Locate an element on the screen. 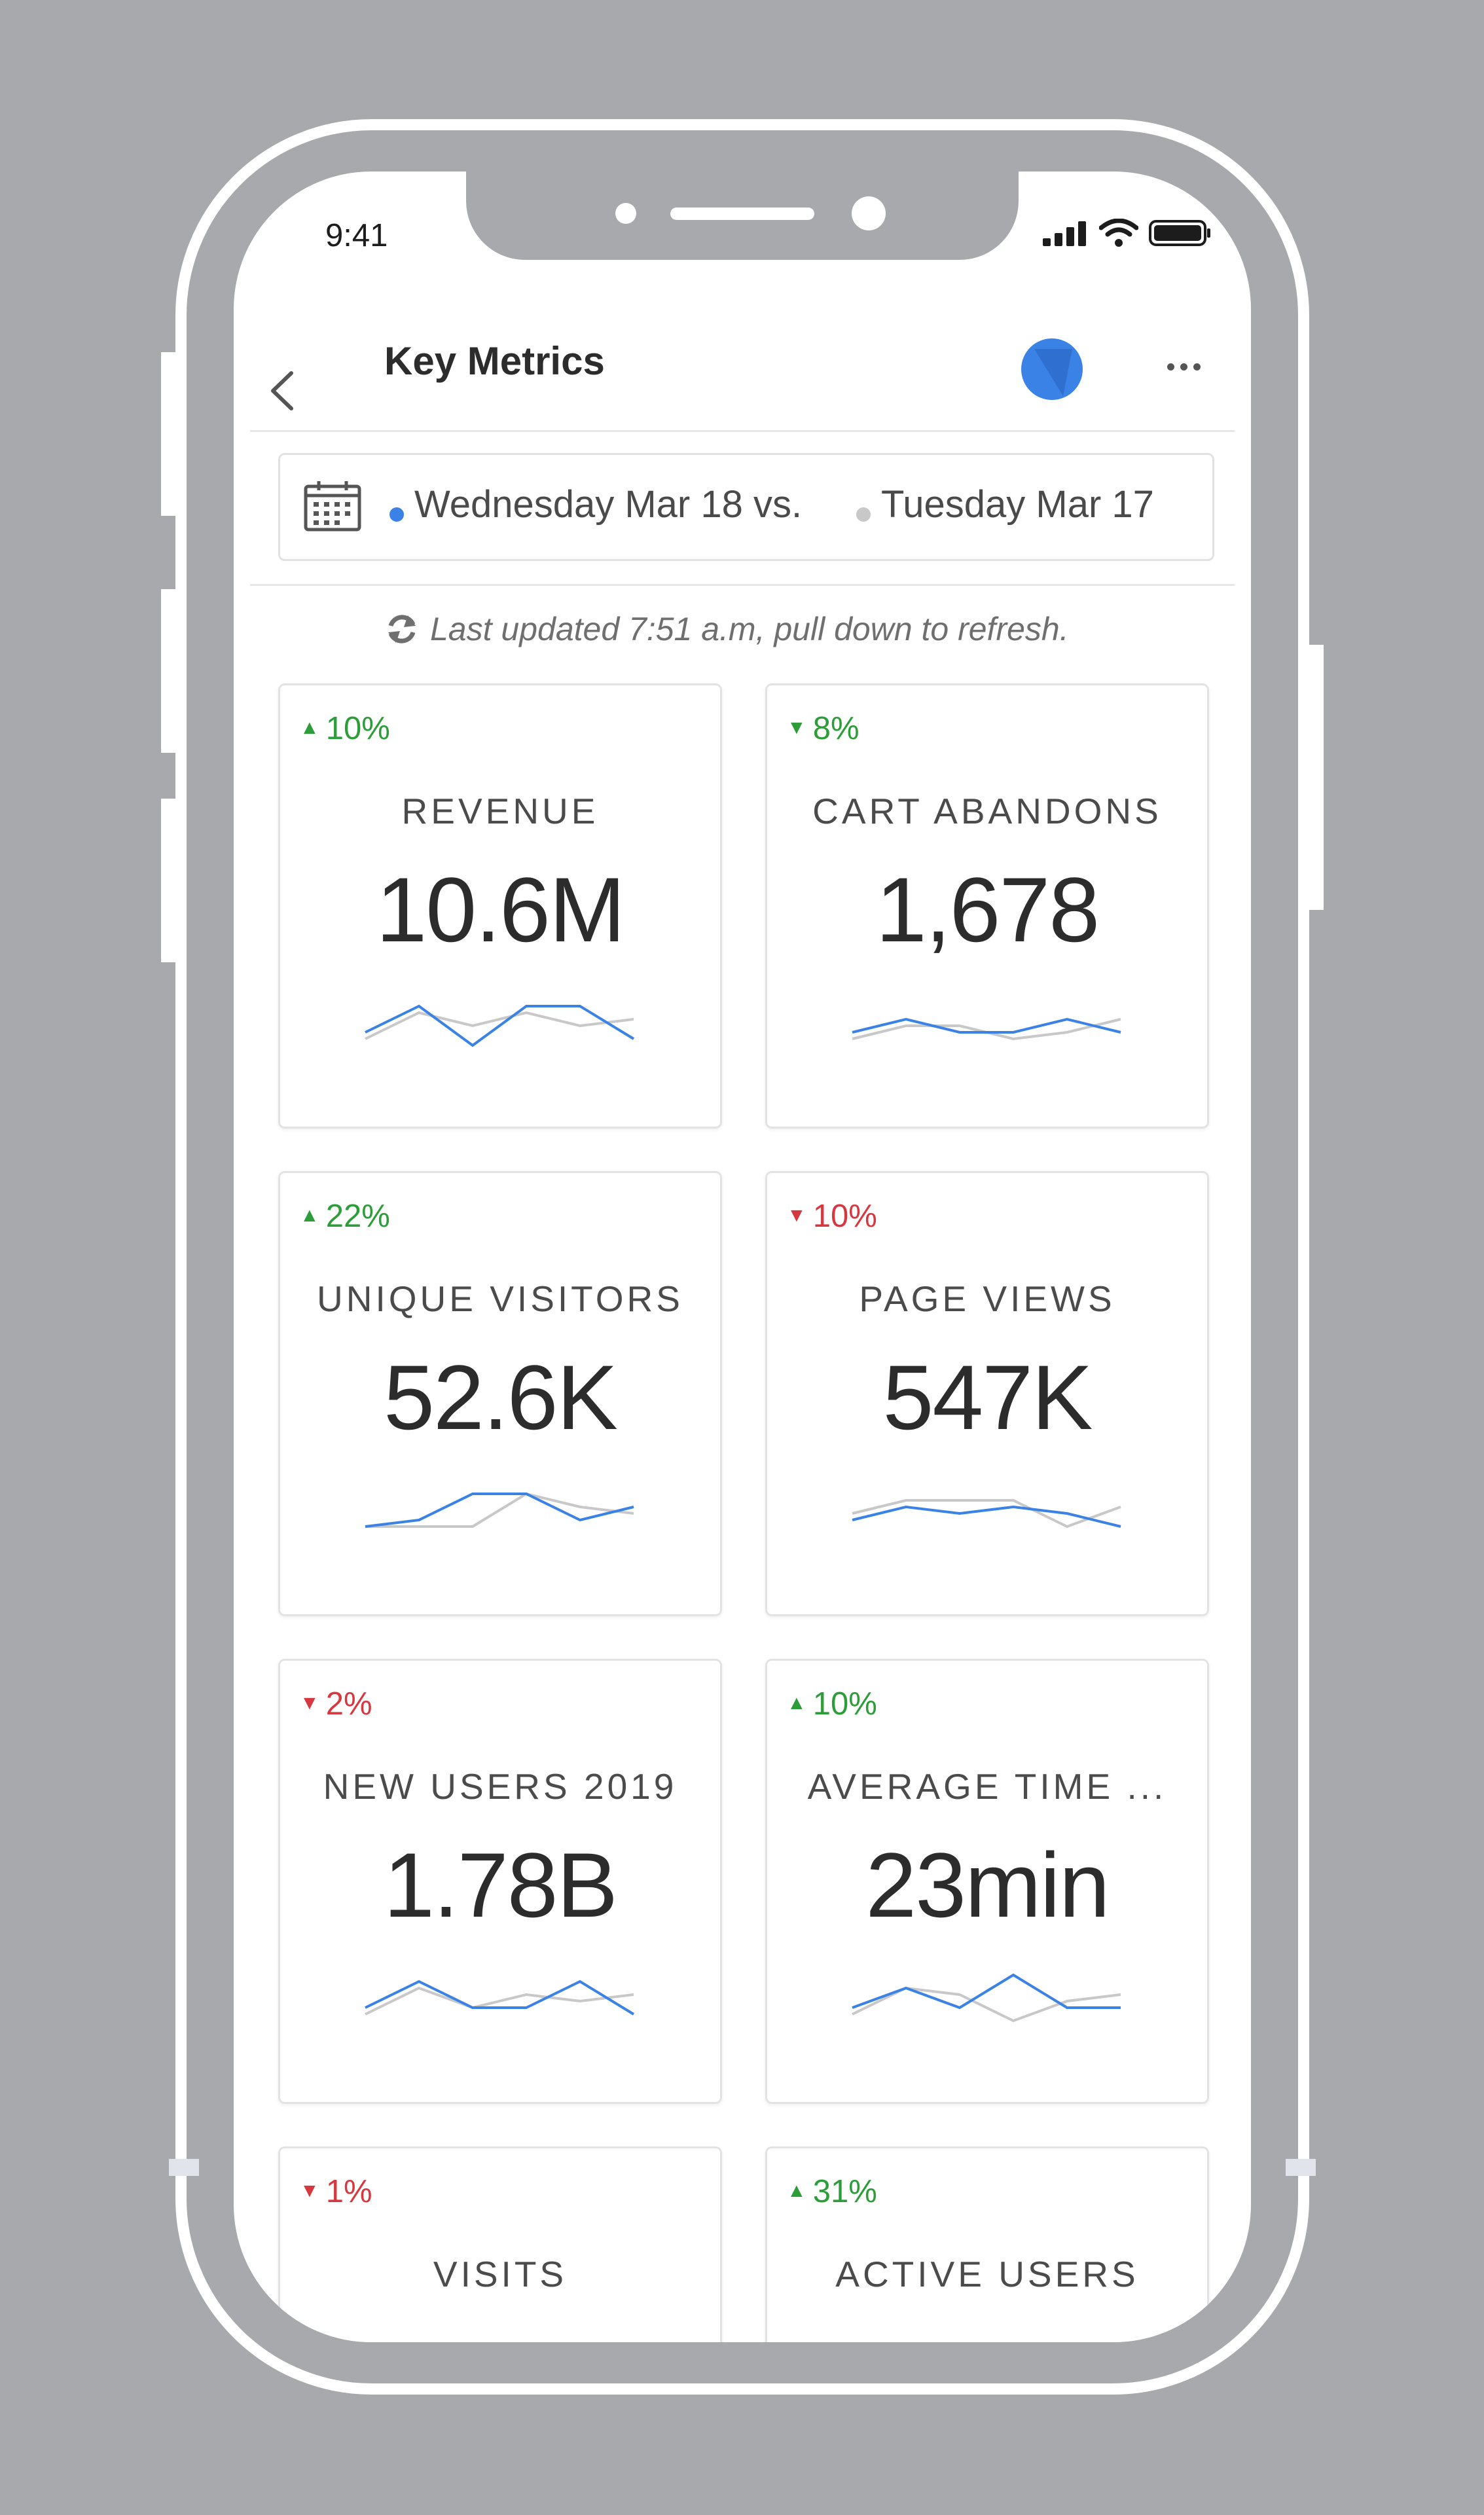 The height and width of the screenshot is (2515, 1484). side-button-power is located at coordinates (1316, 778).